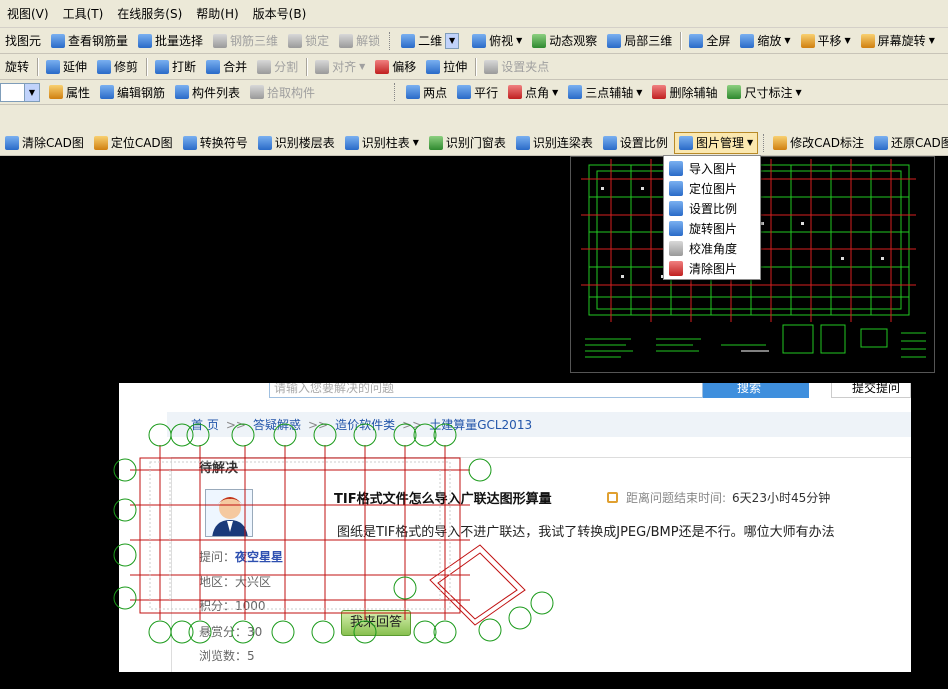 Image resolution: width=948 pixels, height=689 pixels. What do you see at coordinates (765, 41) in the screenshot?
I see `zoom-button: 缩放 ▼` at bounding box center [765, 41].